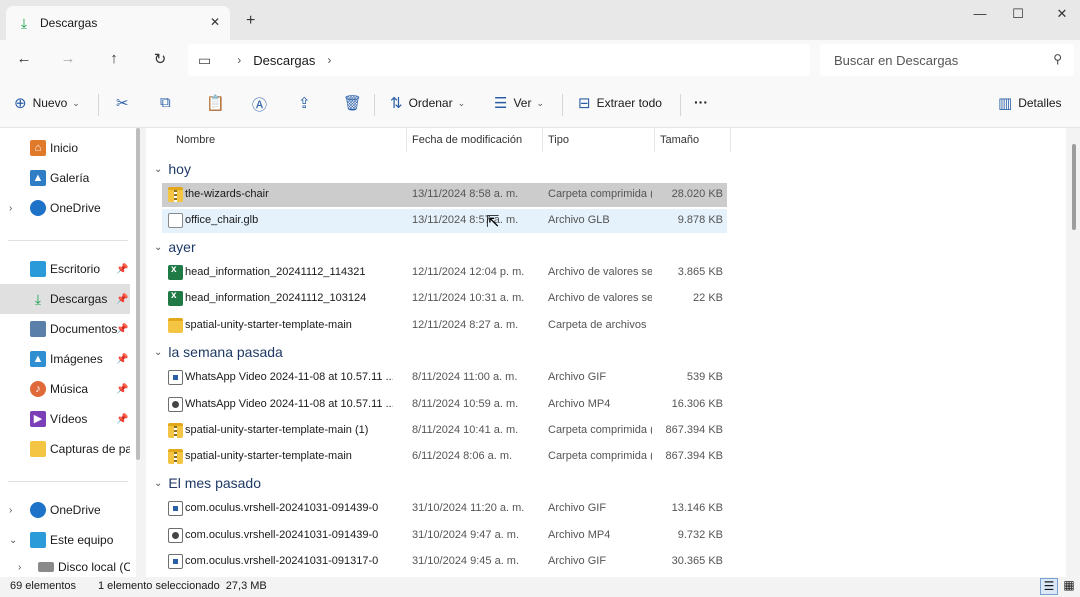 This screenshot has height=597, width=1080. What do you see at coordinates (46, 567) in the screenshot?
I see `drive-icon` at bounding box center [46, 567].